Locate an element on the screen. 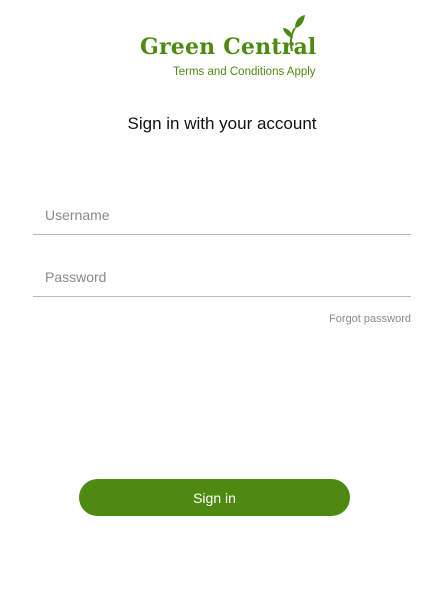 The height and width of the screenshot is (592, 444). password-field-container is located at coordinates (222, 277).